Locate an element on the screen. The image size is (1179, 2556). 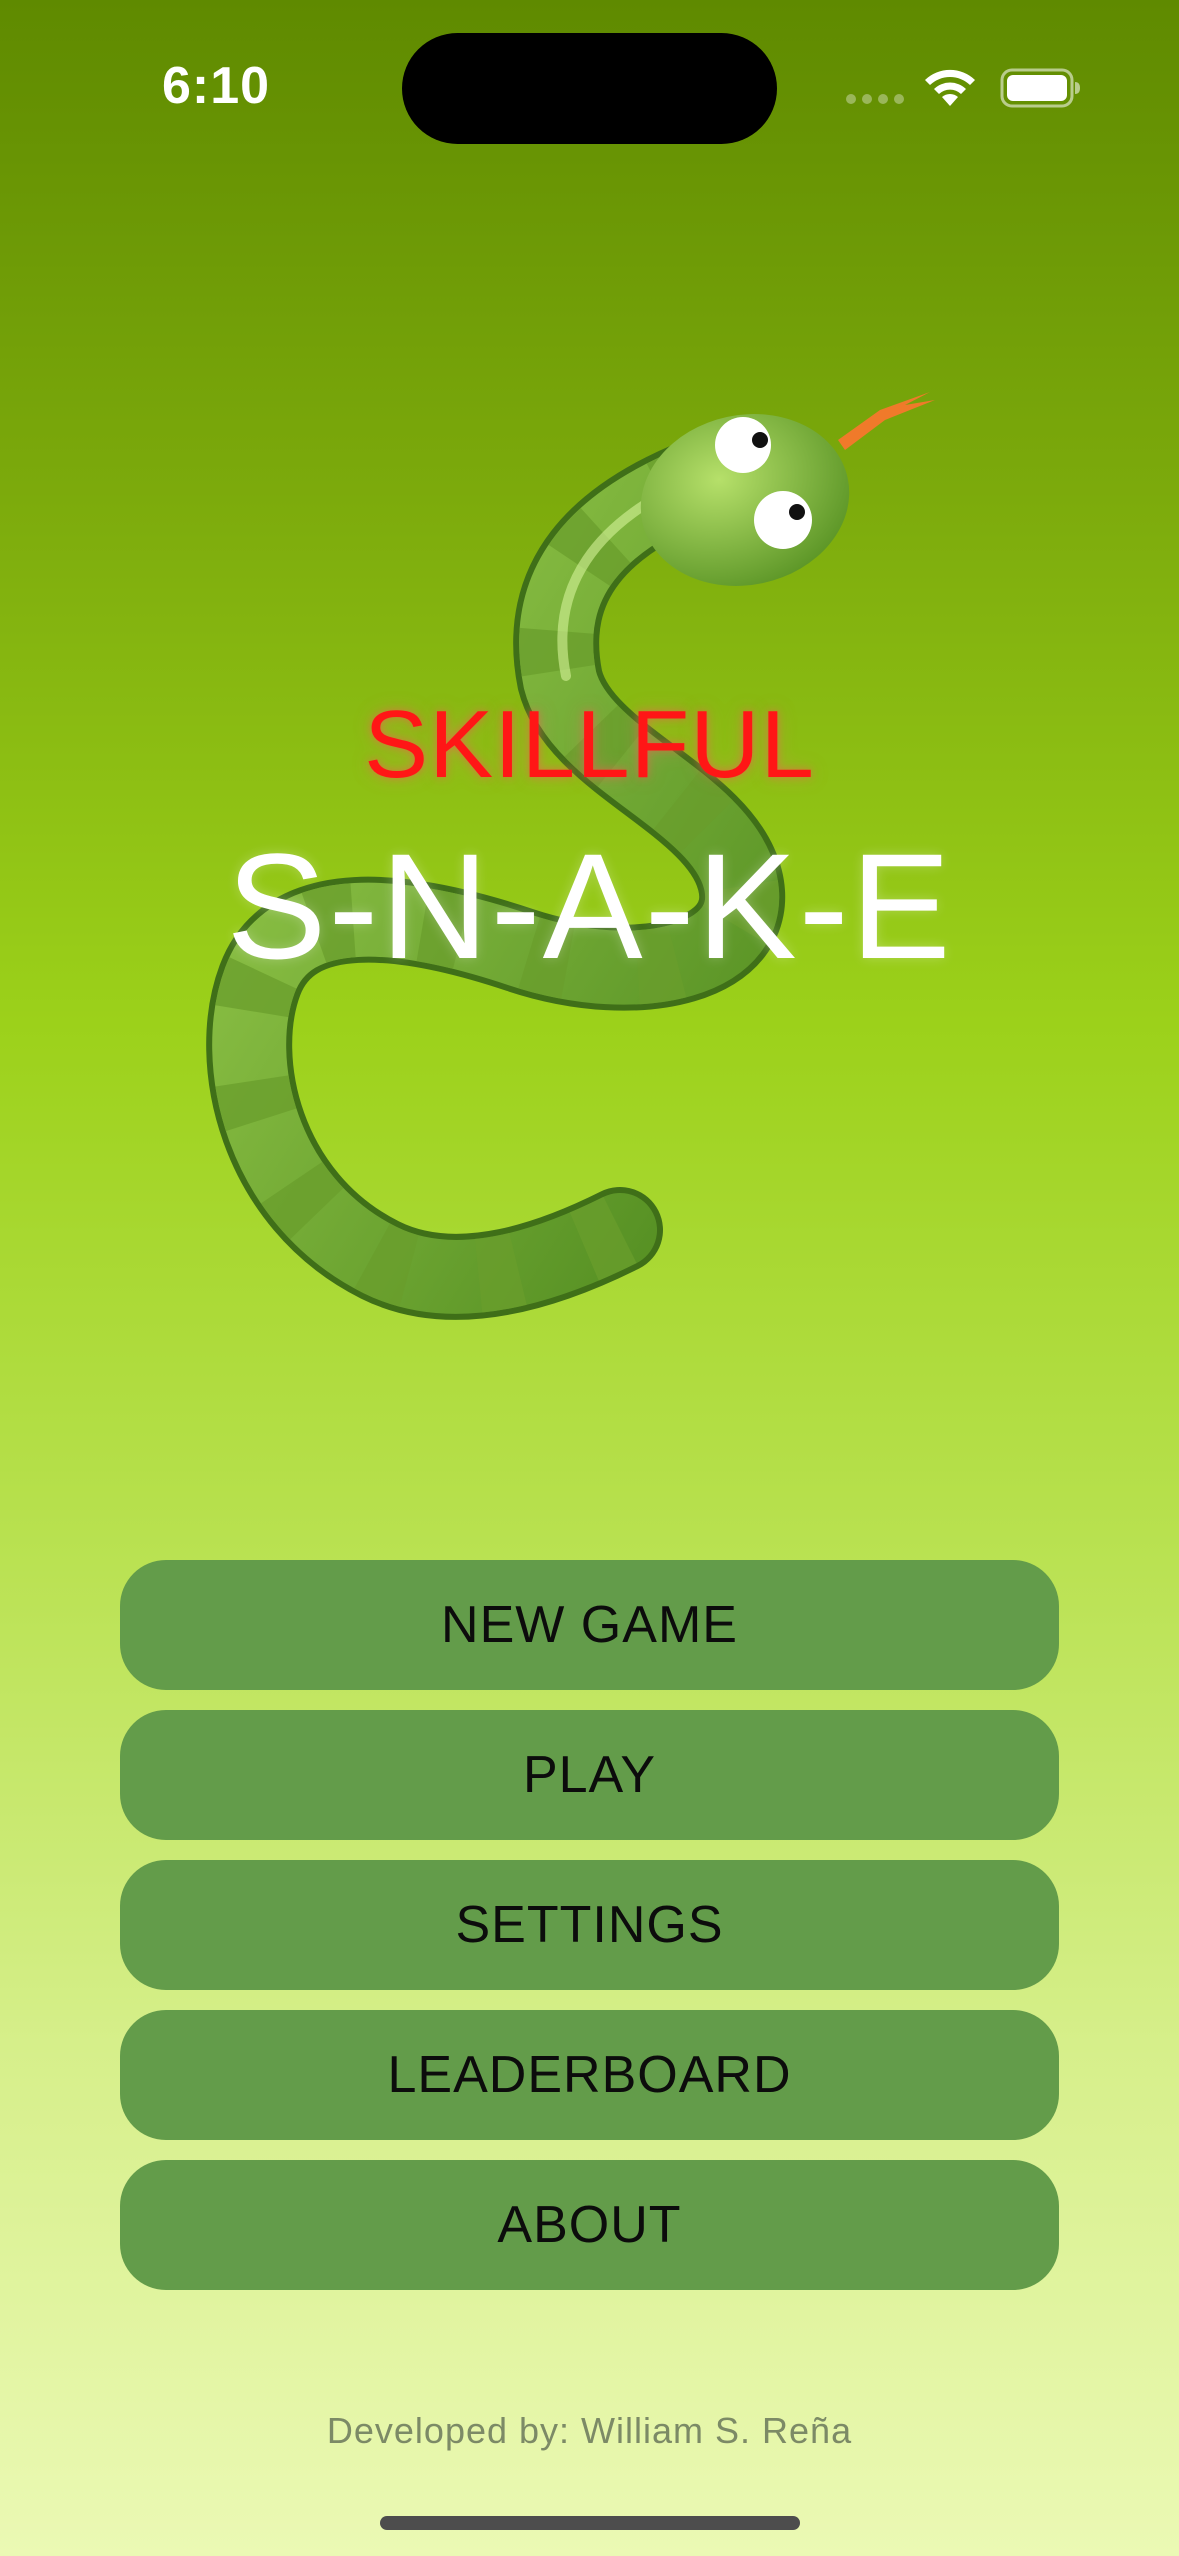
about-button: ABOUT is located at coordinates (589, 2225).